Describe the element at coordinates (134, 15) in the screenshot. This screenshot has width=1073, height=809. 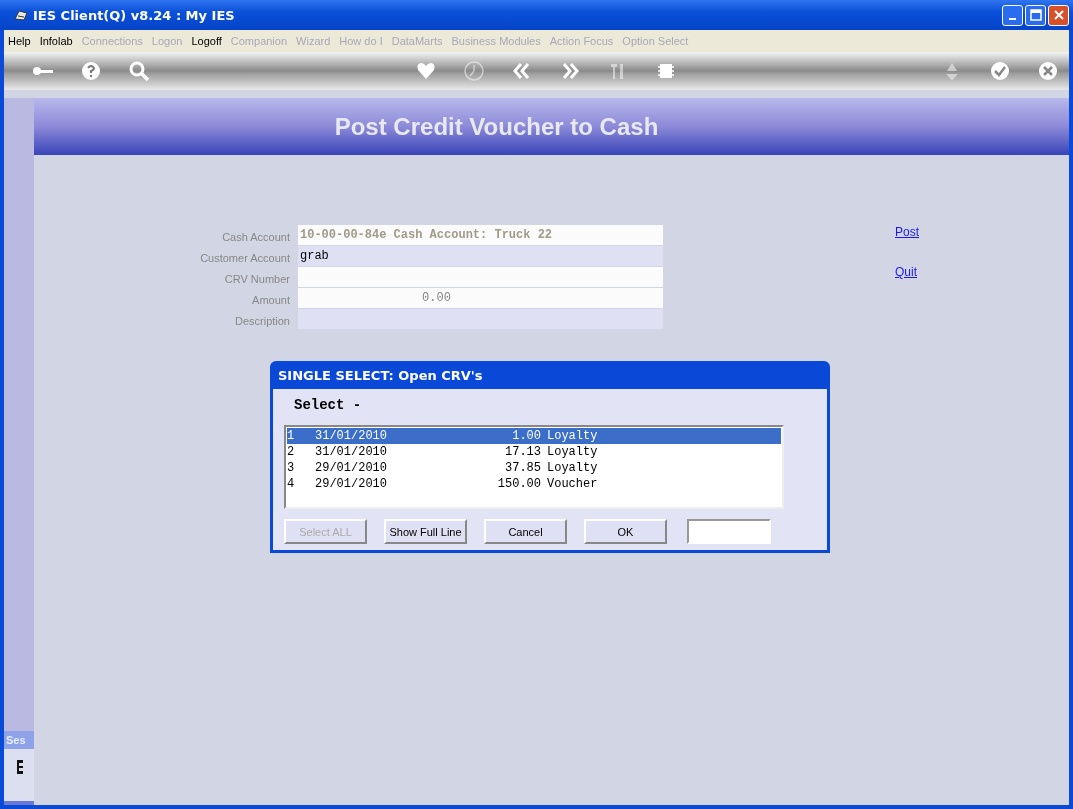
I see `window-title: IES Client(Q) v8.24 : My IES` at that location.